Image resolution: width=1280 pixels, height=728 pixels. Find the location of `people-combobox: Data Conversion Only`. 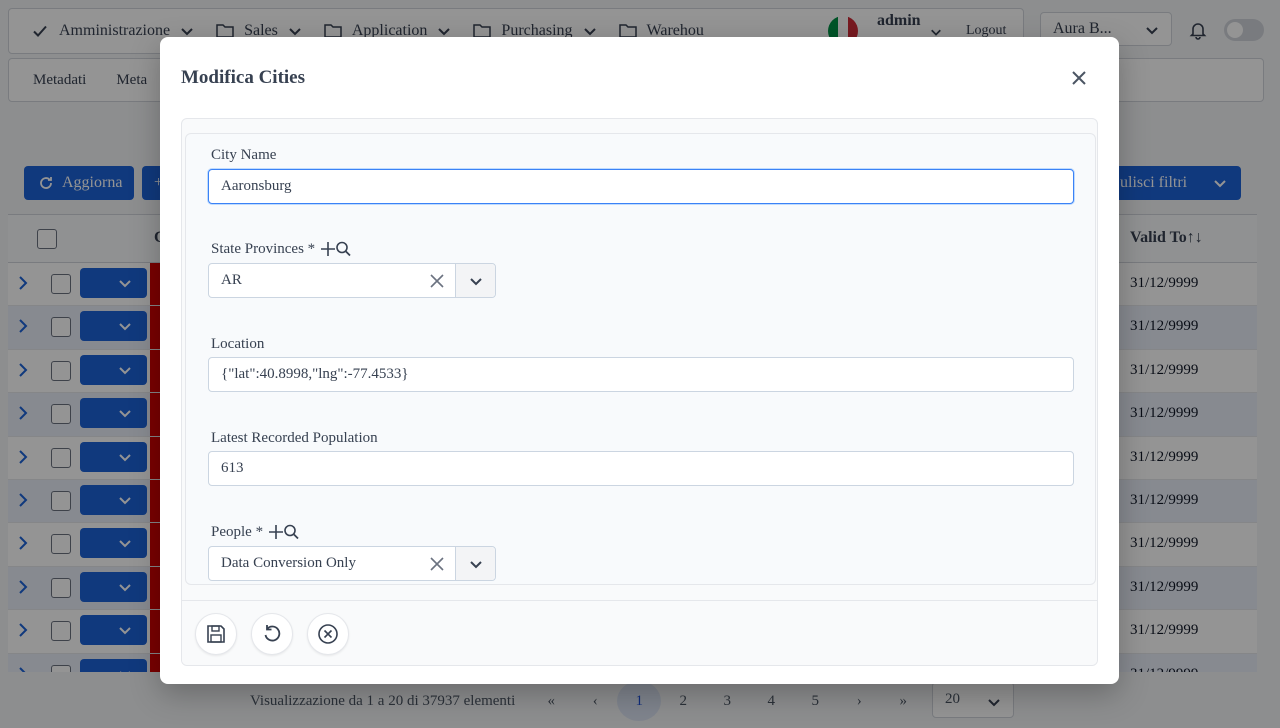

people-combobox: Data Conversion Only is located at coordinates (352, 563).